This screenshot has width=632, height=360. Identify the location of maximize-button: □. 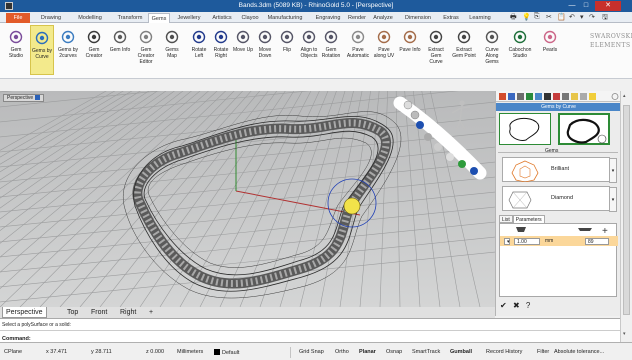
(586, 6).